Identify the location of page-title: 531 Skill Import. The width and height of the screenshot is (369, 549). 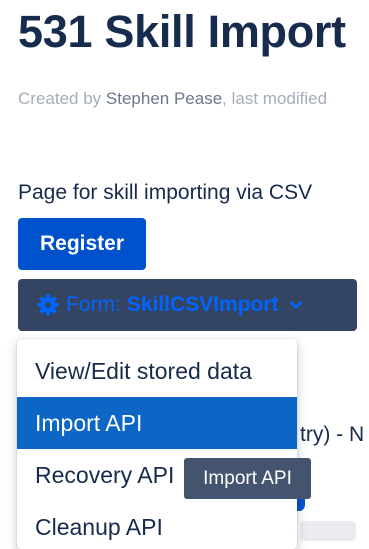
(182, 31).